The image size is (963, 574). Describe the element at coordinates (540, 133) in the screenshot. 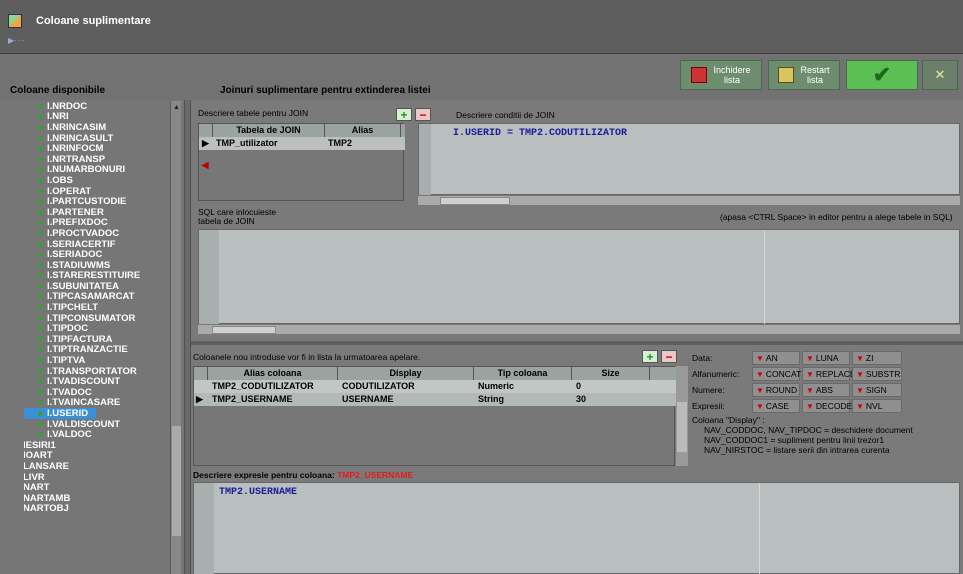

I see `join-condition-text: I.USERID = TMP2.CODUTILIZATOR` at that location.